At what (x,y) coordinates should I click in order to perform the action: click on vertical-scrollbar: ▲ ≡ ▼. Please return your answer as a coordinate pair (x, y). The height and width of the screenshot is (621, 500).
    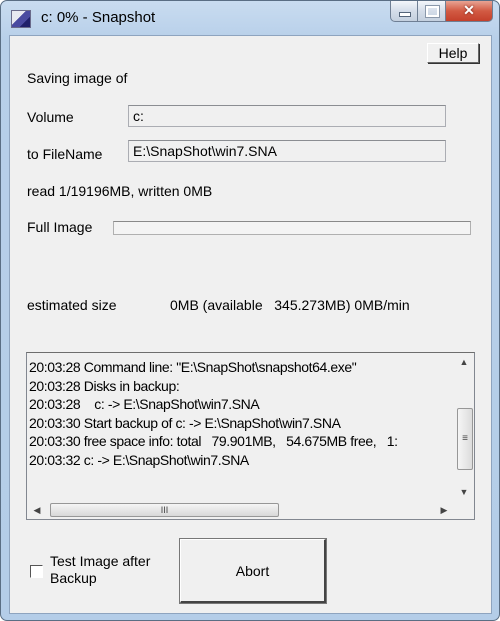
    Looking at the image, I should click on (465, 427).